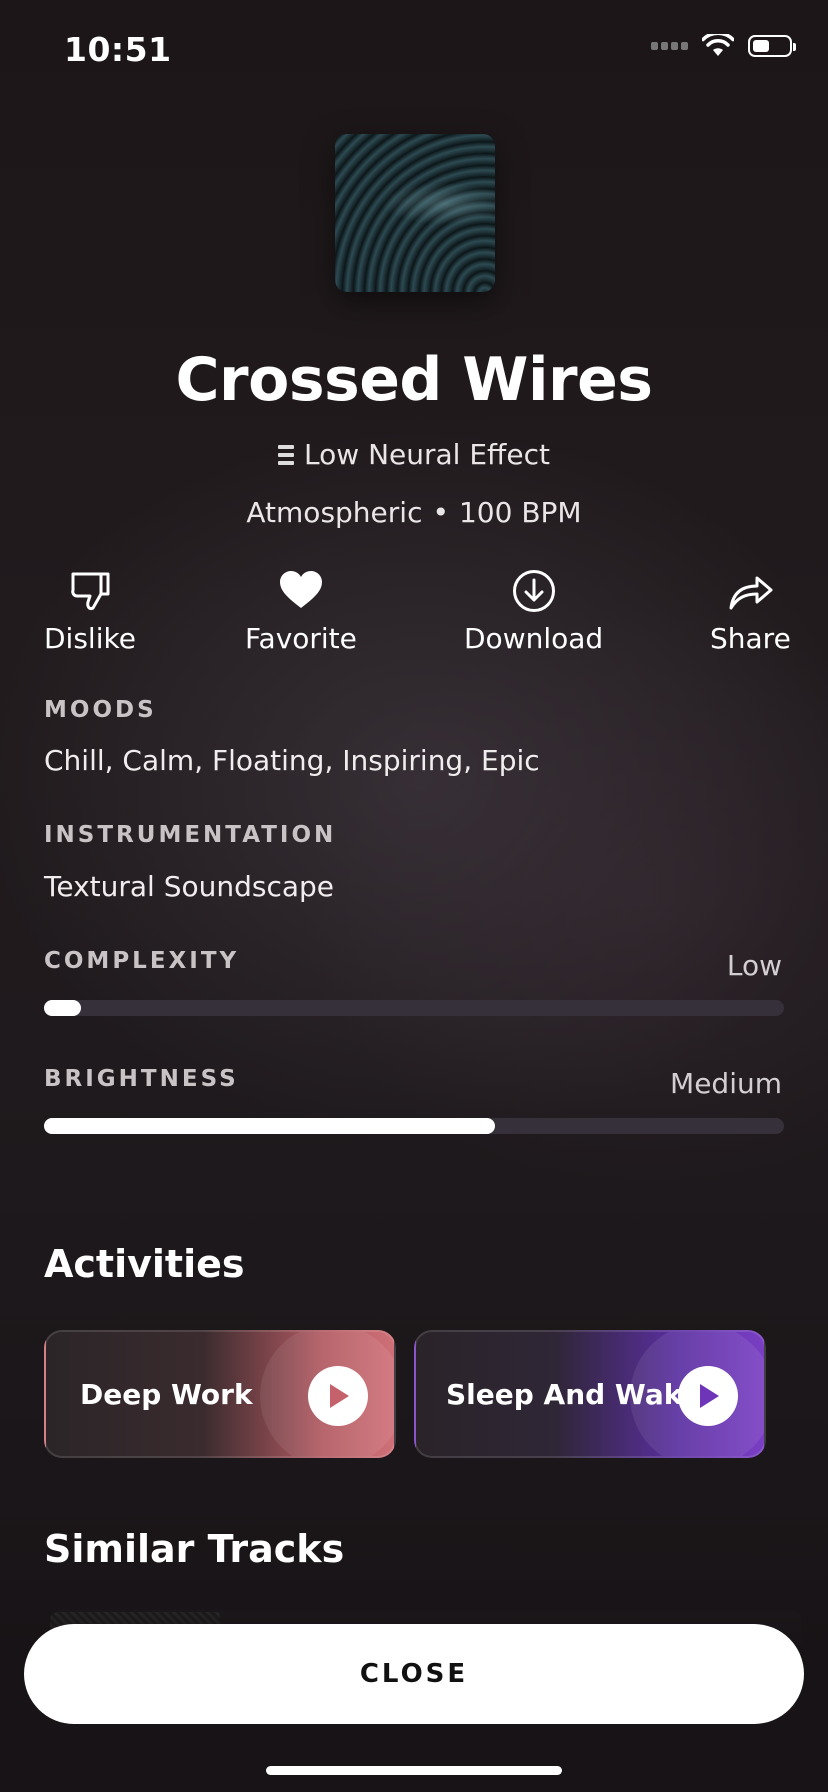 The image size is (828, 1792). What do you see at coordinates (100, 710) in the screenshot?
I see `moods-label: MOODS` at bounding box center [100, 710].